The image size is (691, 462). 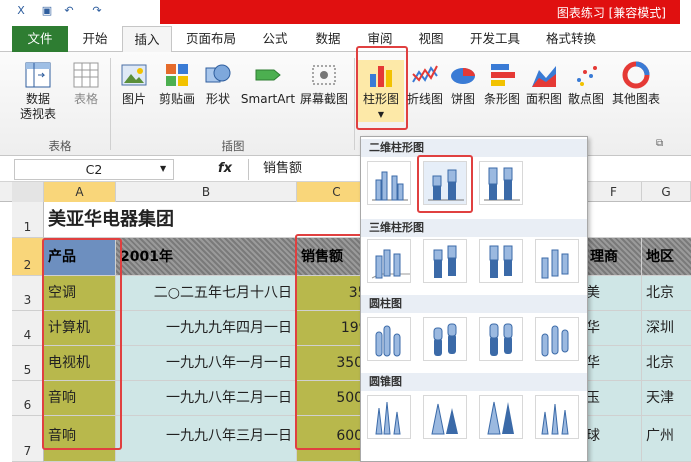 I want to click on clipart-button: 剪贴画, so click(x=177, y=83).